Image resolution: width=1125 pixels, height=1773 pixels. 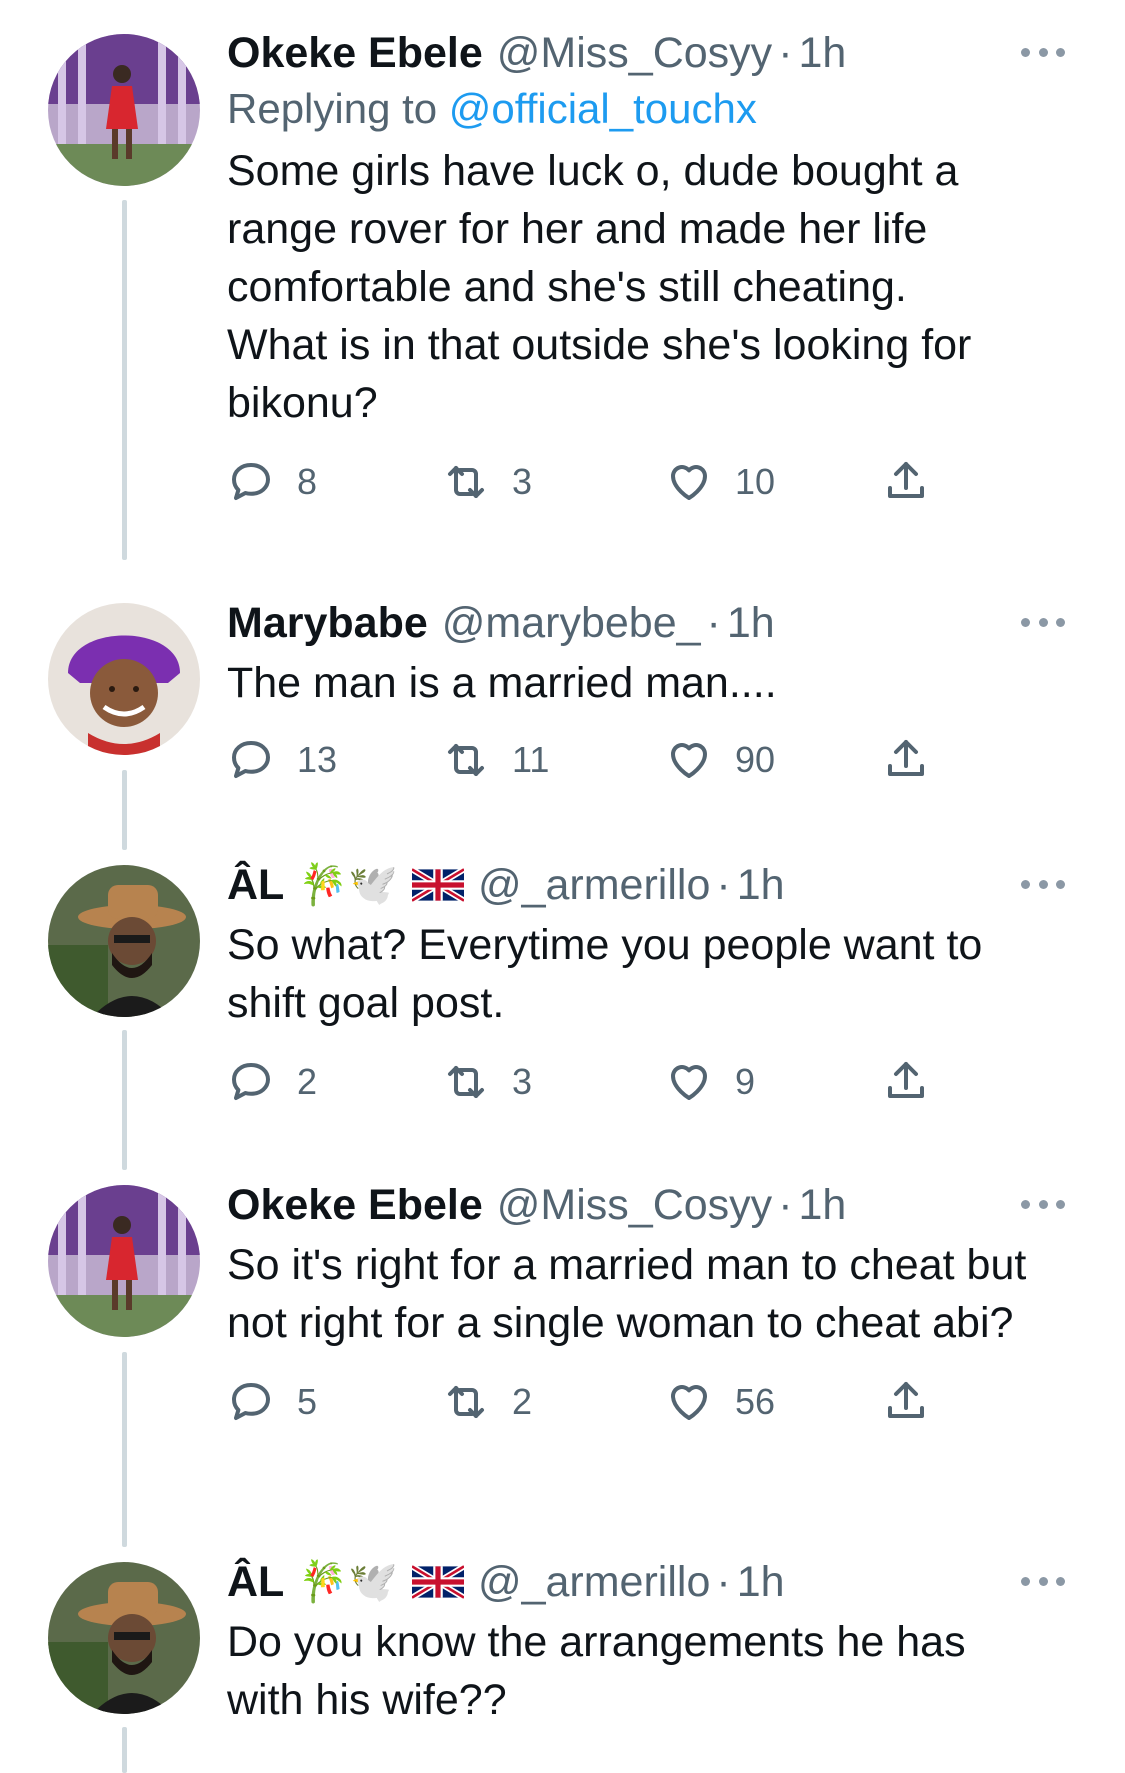 What do you see at coordinates (646, 488) in the screenshot?
I see `action-bar: 8 3 10` at bounding box center [646, 488].